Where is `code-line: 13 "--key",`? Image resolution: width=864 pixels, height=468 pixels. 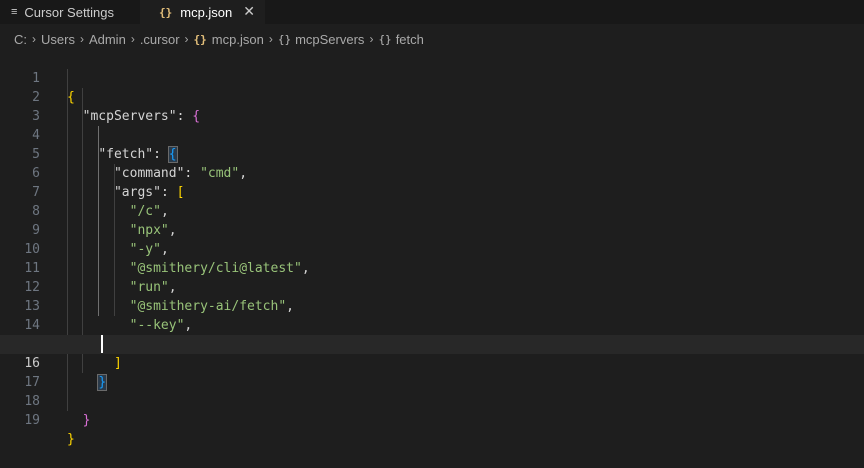 code-line: 13 "--key", is located at coordinates (432, 305).